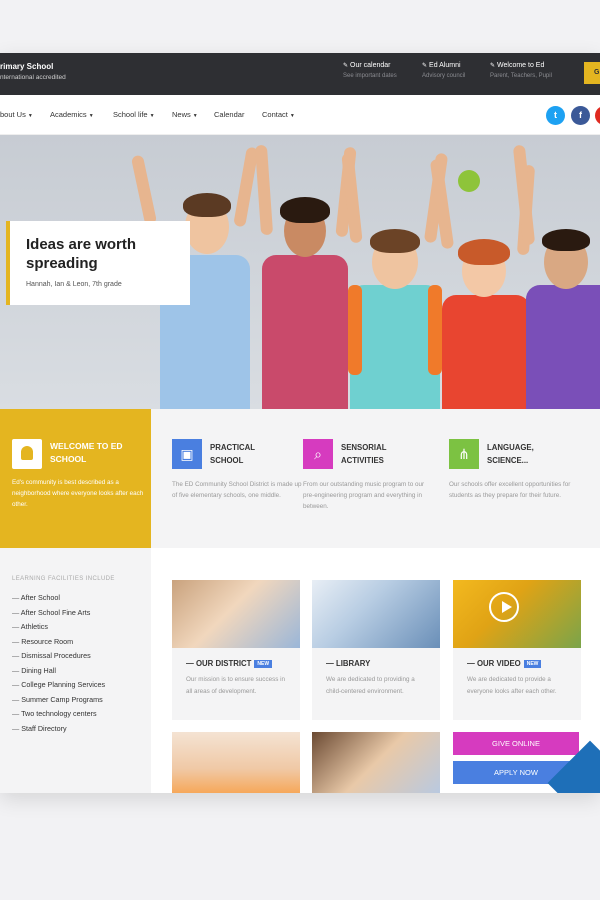 The image size is (600, 900). What do you see at coordinates (444, 76) in the screenshot?
I see `top-link-sub: Advisory council` at bounding box center [444, 76].